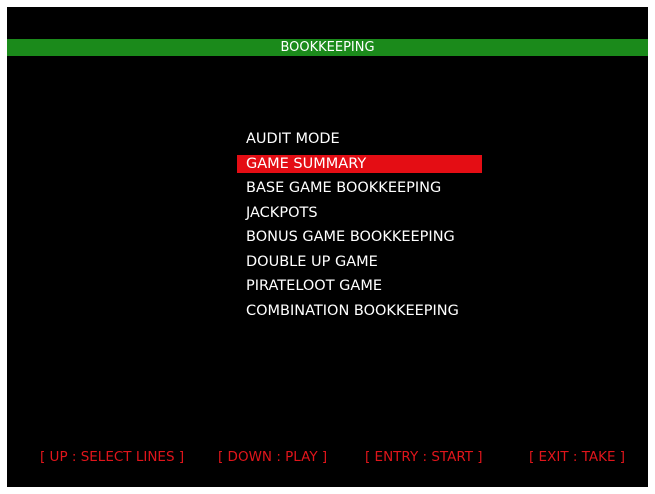 This screenshot has width=655, height=494. I want to click on menu-item-label: BASE GAME BOOKKEEPING, so click(344, 188).